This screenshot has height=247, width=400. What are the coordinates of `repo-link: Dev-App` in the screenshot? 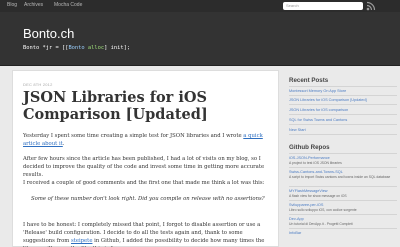 It's located at (296, 219).